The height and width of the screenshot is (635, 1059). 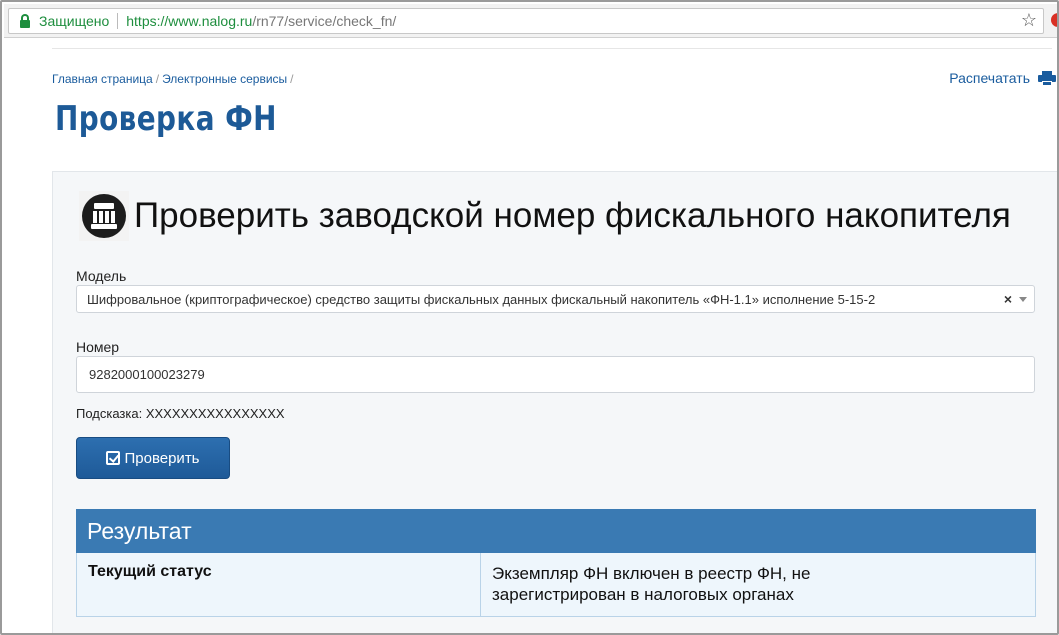 What do you see at coordinates (555, 374) in the screenshot?
I see `number-input` at bounding box center [555, 374].